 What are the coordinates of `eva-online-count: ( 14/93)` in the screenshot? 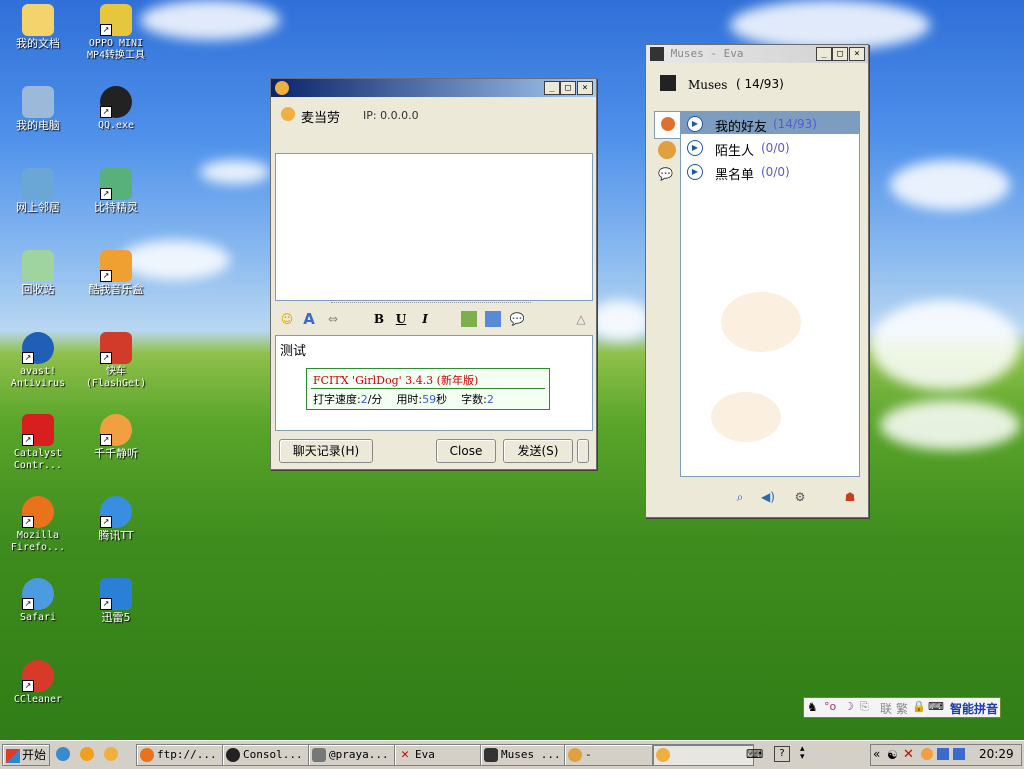 It's located at (760, 84).